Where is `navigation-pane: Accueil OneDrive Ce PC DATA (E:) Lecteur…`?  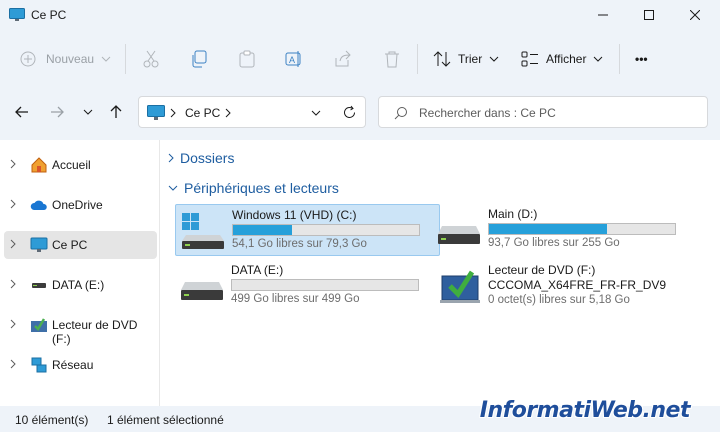 navigation-pane: Accueil OneDrive Ce PC DATA (E:) Lecteur… is located at coordinates (80, 273).